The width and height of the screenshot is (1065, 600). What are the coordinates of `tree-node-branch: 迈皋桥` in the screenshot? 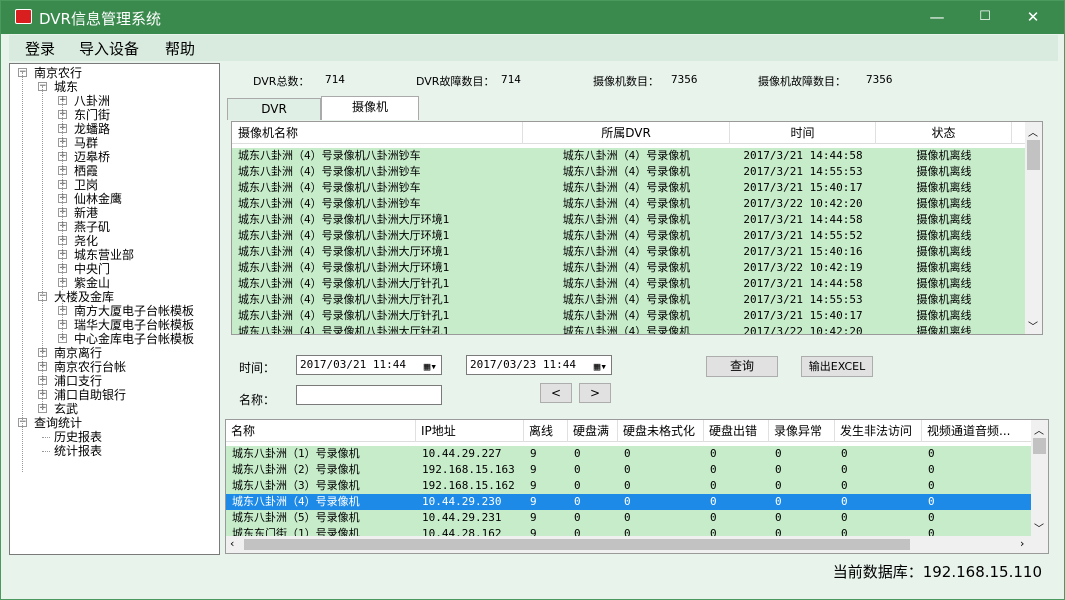 It's located at (92, 157).